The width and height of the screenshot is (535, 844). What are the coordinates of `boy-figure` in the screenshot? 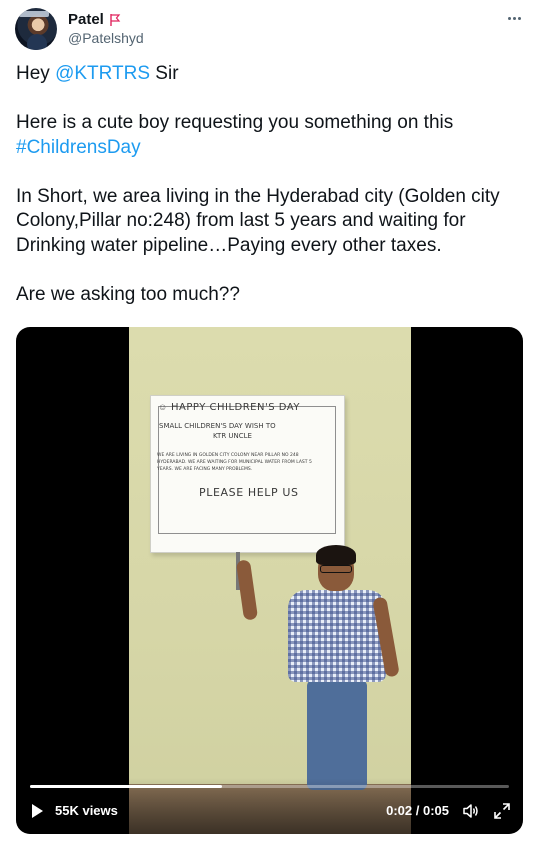 It's located at (319, 672).